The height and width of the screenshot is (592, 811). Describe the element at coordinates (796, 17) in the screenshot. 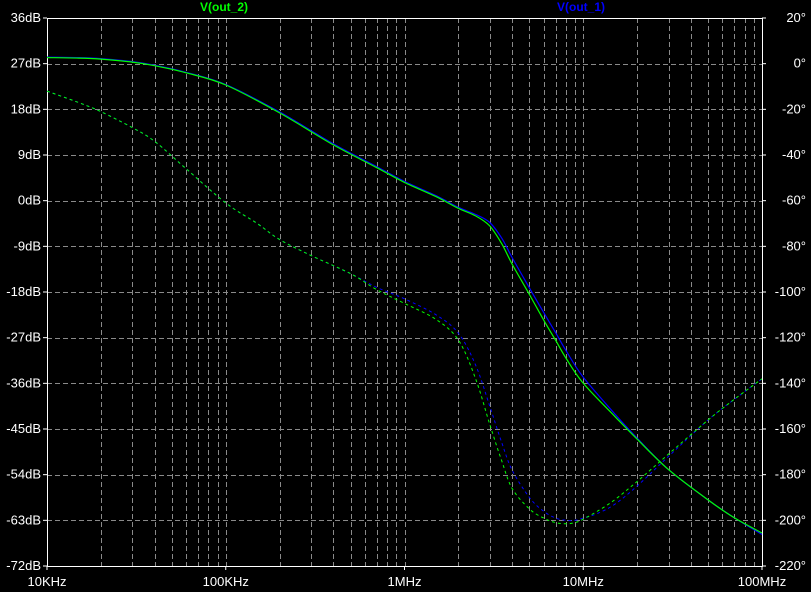

I see `tick-label-right-y: 20°` at that location.